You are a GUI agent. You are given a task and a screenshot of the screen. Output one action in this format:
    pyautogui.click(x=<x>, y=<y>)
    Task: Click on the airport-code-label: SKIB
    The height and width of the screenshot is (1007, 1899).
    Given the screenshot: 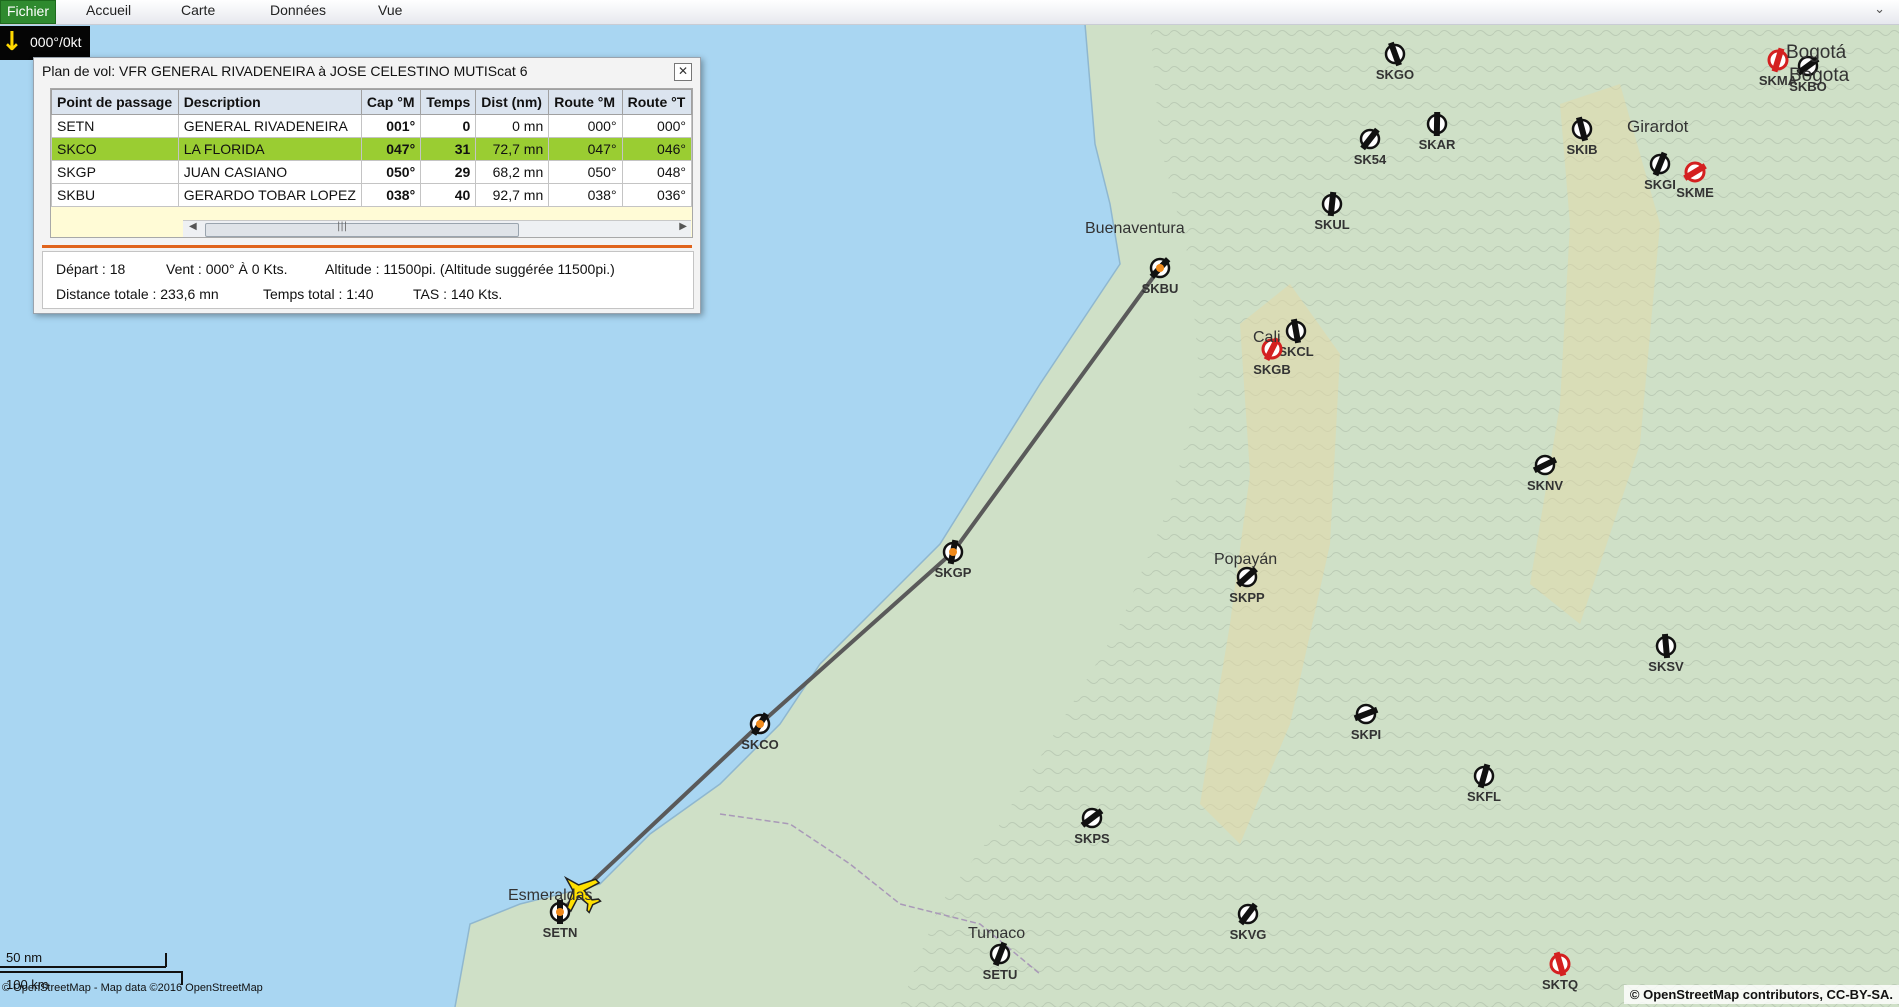 What is the action you would take?
    pyautogui.click(x=1581, y=149)
    